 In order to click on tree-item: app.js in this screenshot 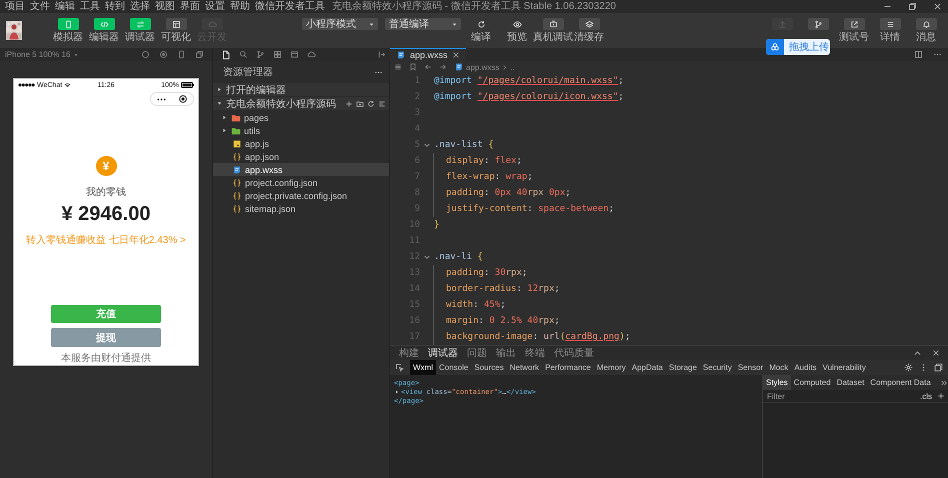, I will do `click(301, 143)`.